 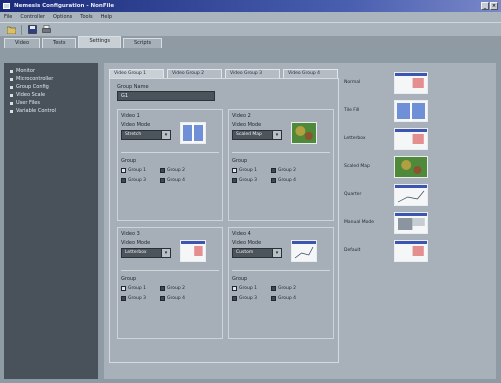 I want to click on menu-help: Help, so click(x=106, y=17).